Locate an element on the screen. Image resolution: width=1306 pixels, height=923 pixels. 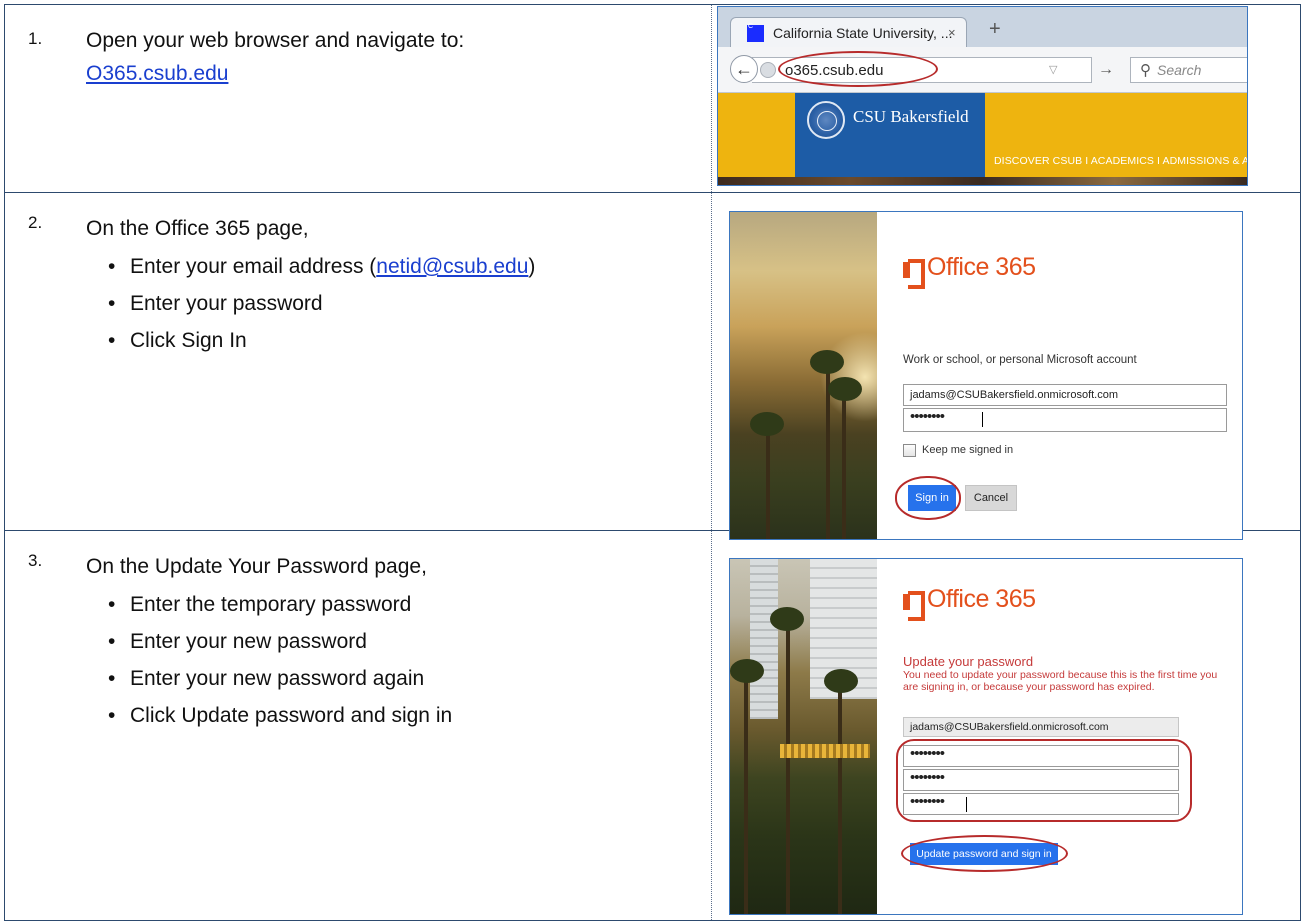
bullet-item: Enter your new password is located at coordinates (280, 641).